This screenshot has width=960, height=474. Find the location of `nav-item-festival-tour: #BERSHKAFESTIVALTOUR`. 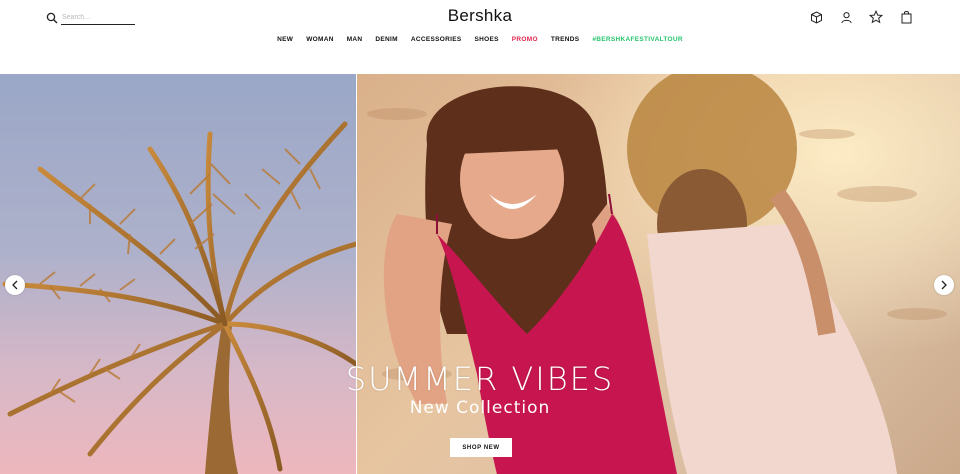

nav-item-festival-tour: #BERSHKAFESTIVALTOUR is located at coordinates (637, 39).